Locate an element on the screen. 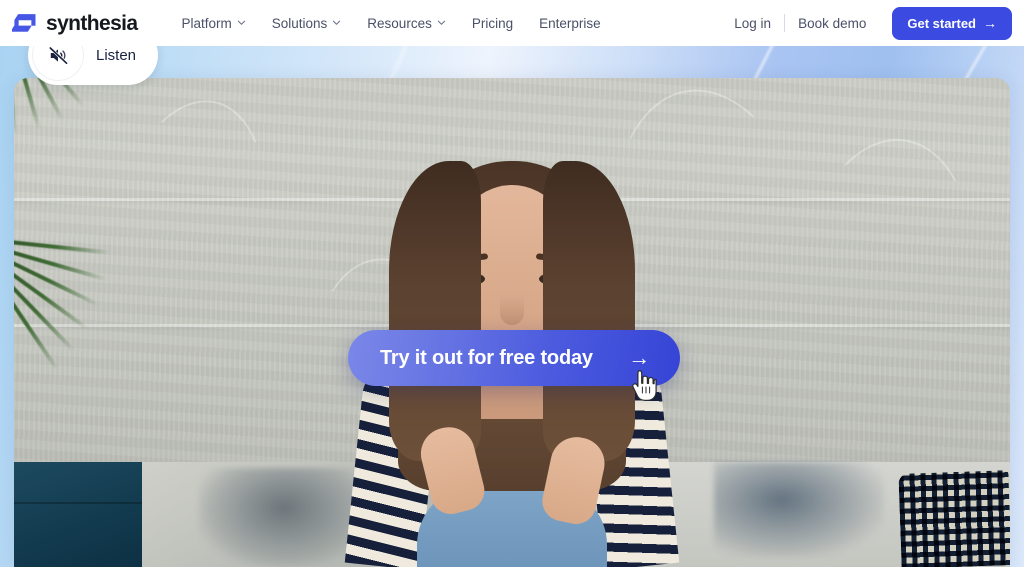  nav-item-label: Solutions is located at coordinates (299, 23).